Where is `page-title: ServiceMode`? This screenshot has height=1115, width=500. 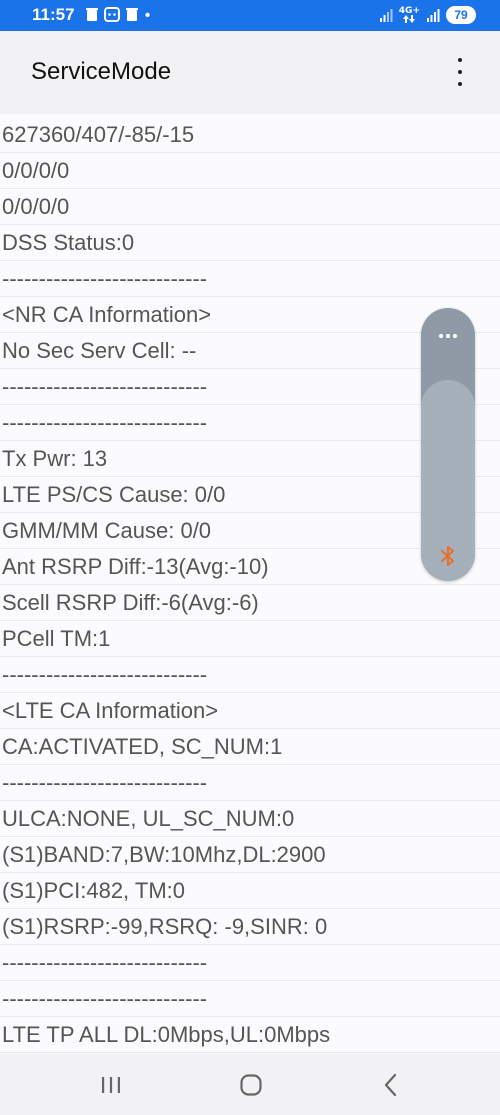
page-title: ServiceMode is located at coordinates (101, 71).